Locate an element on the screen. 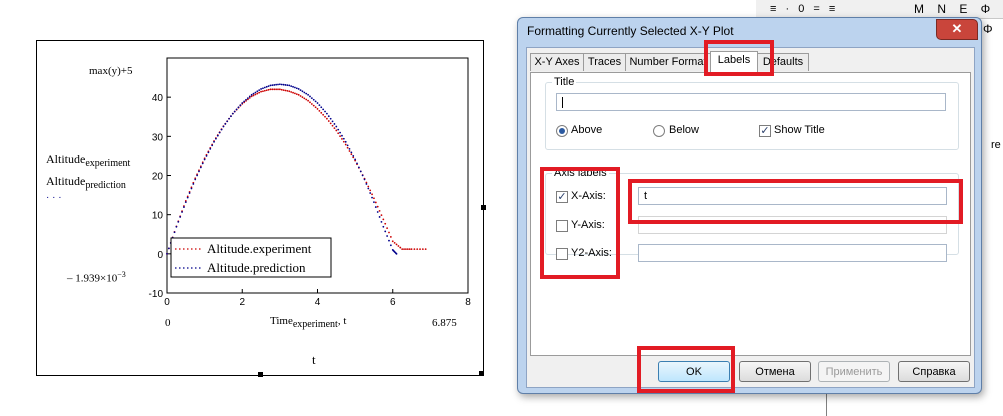 This screenshot has height=416, width=1003. resize-handle-corner is located at coordinates (481, 373).